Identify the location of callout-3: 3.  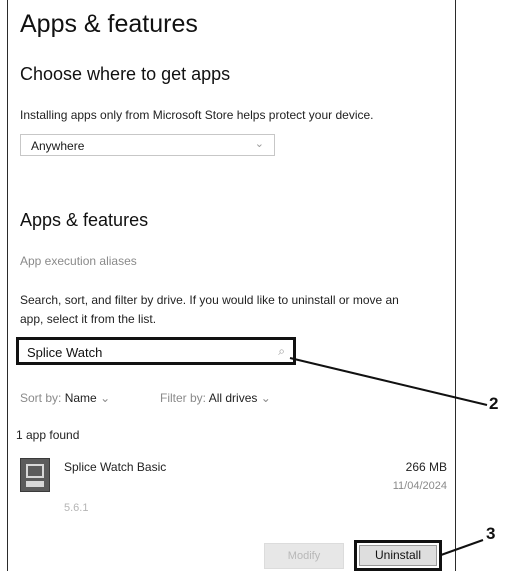
(491, 533).